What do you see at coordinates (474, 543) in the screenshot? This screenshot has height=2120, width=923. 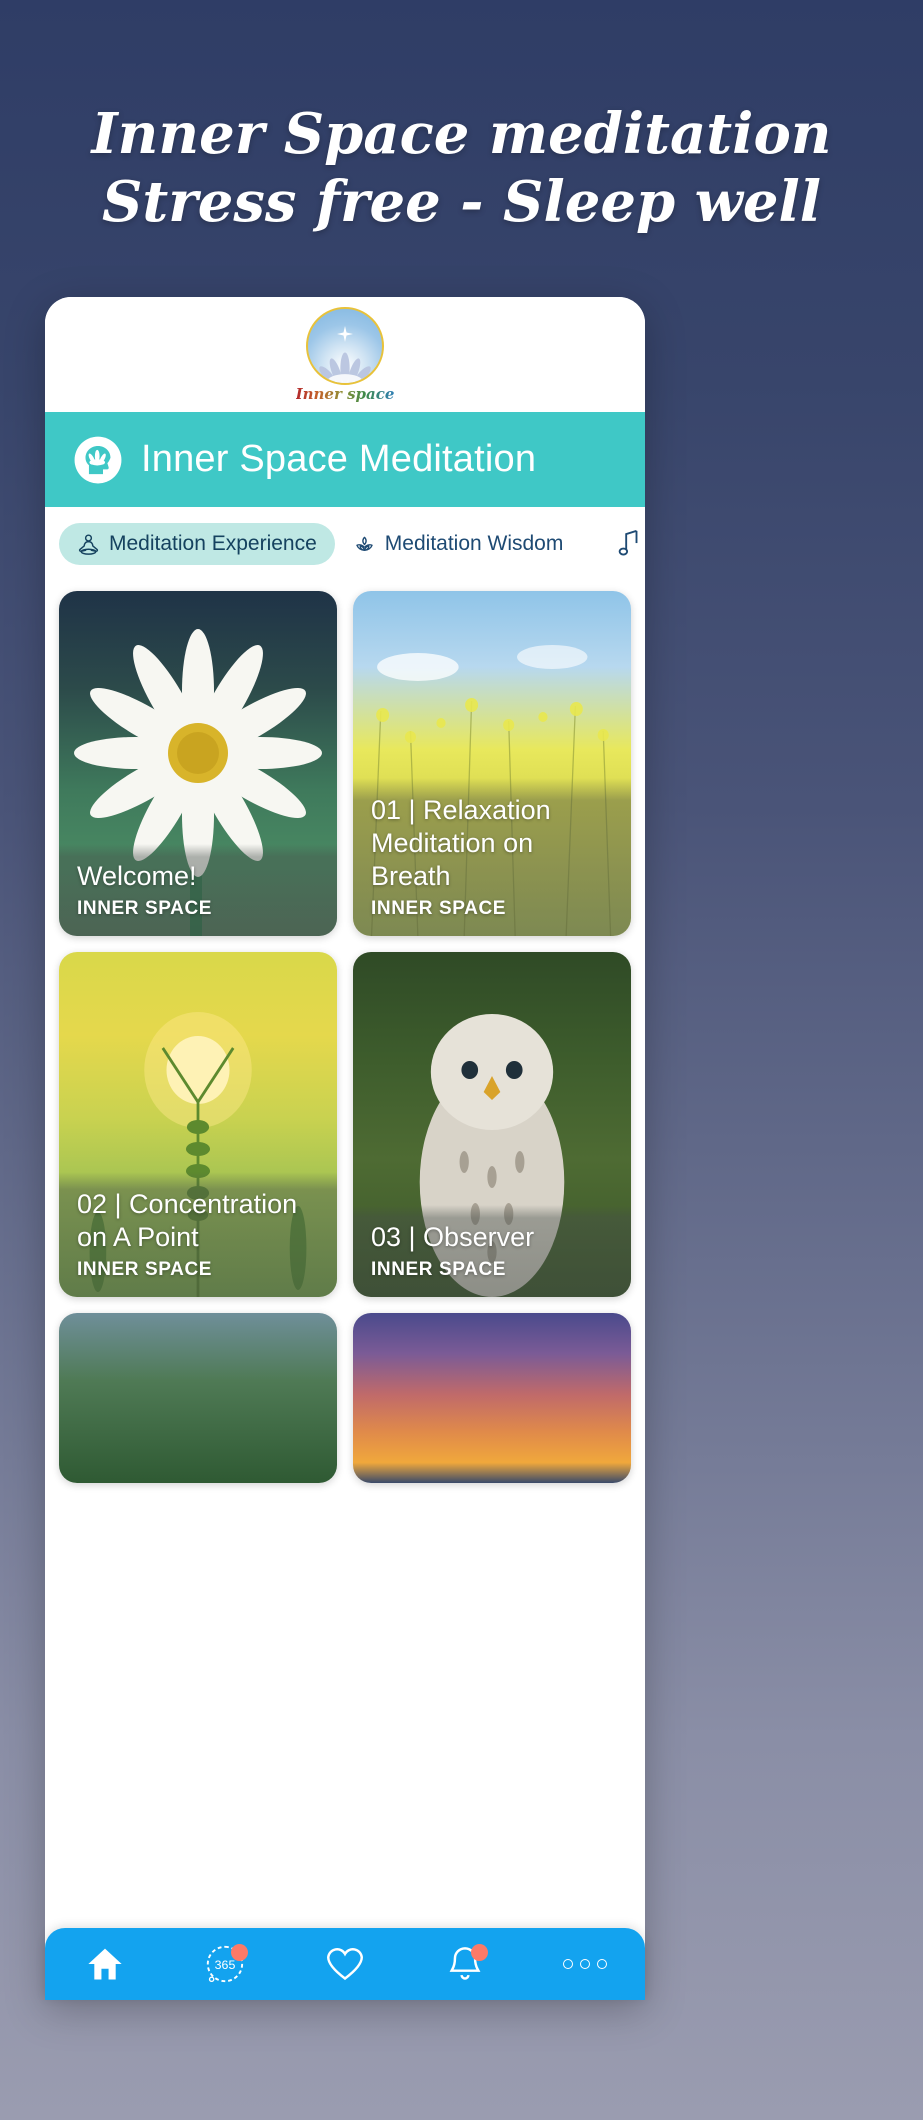 I see `tab-label: Meditation Wisdom` at bounding box center [474, 543].